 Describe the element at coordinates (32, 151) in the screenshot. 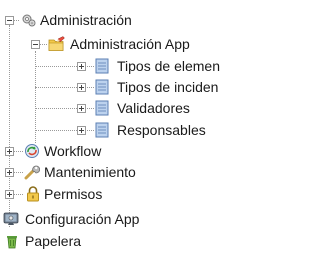

I see `workflow-icon` at that location.